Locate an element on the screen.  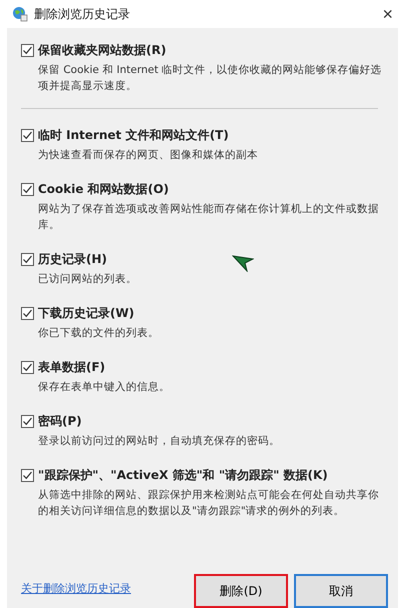
option-label: "跟踪保护"、"ActiveX 筛选"和 "请勿跟踪" 数据(K) is located at coordinates (183, 475).